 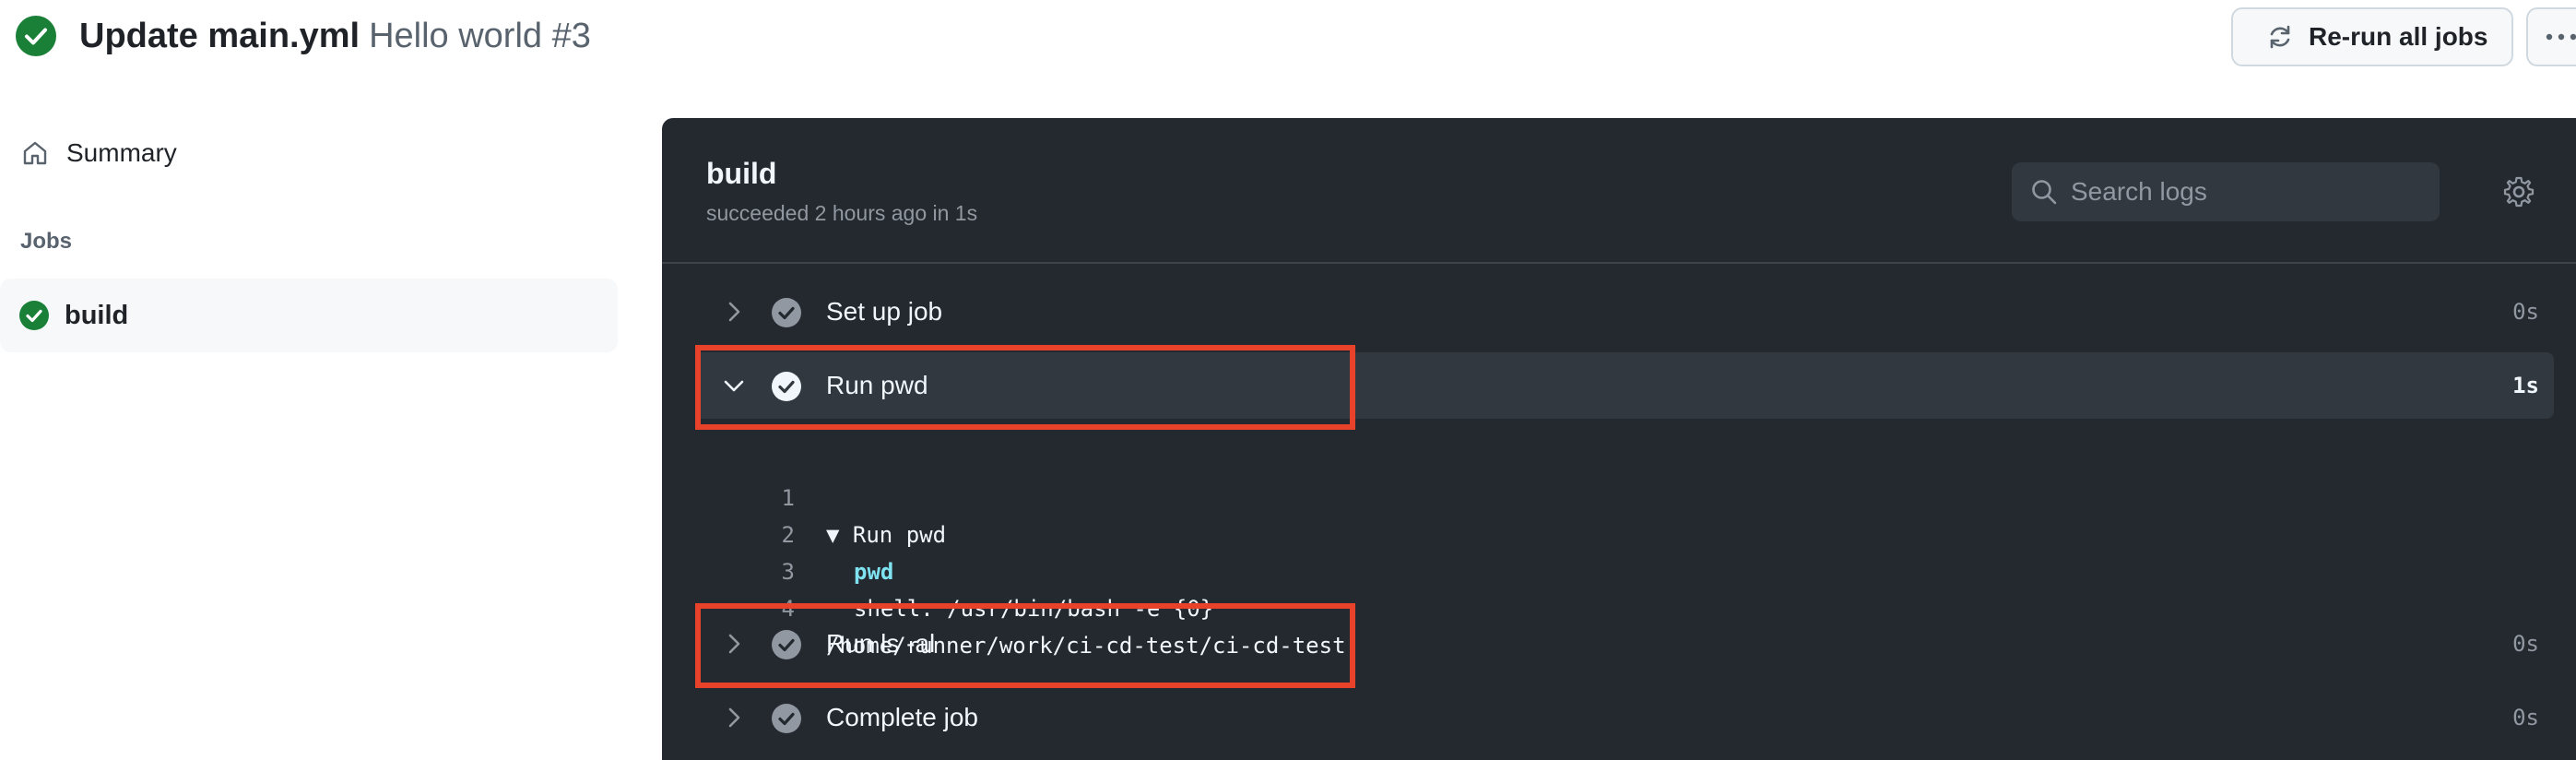 I want to click on jobs-heading: Jobs, so click(x=46, y=241).